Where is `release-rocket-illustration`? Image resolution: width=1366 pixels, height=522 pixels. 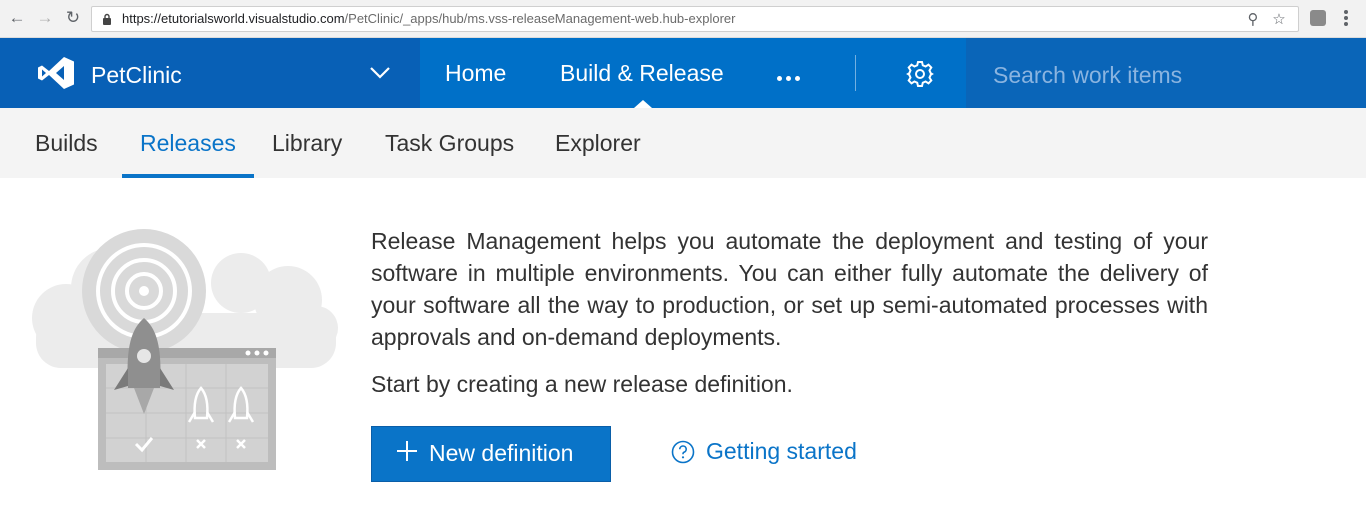 release-rocket-illustration is located at coordinates (185, 349).